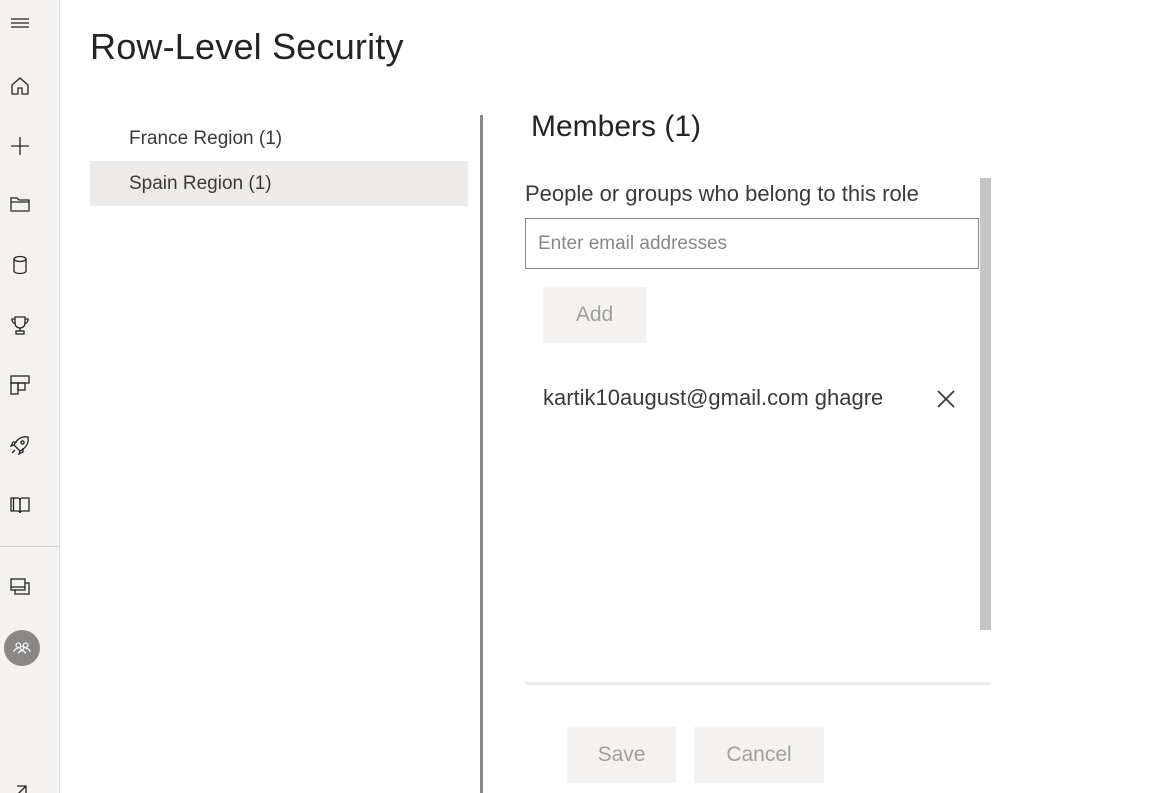 This screenshot has height=793, width=1156. What do you see at coordinates (20, 265) in the screenshot?
I see `datasets-icon` at bounding box center [20, 265].